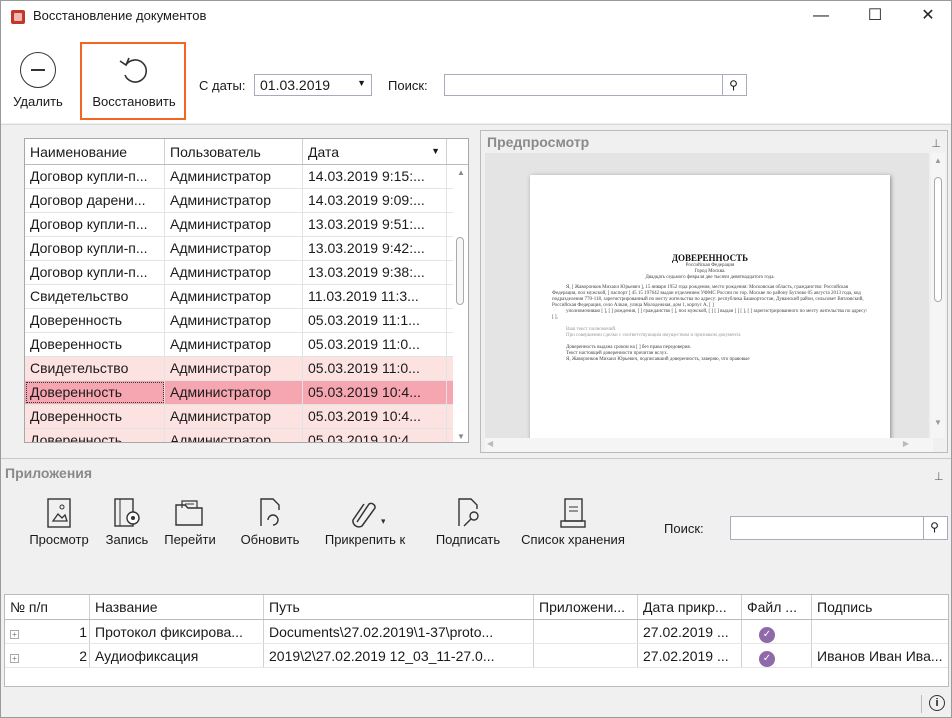 This screenshot has width=952, height=718. Describe the element at coordinates (821, 16) in the screenshot. I see `minimize-button: —` at that location.